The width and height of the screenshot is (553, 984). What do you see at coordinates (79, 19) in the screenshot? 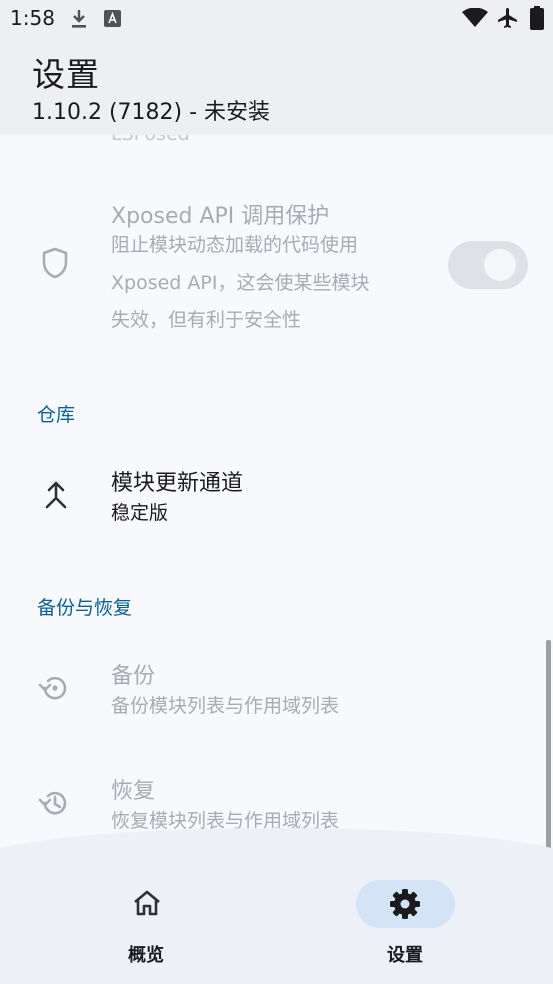
I see `download-icon` at bounding box center [79, 19].